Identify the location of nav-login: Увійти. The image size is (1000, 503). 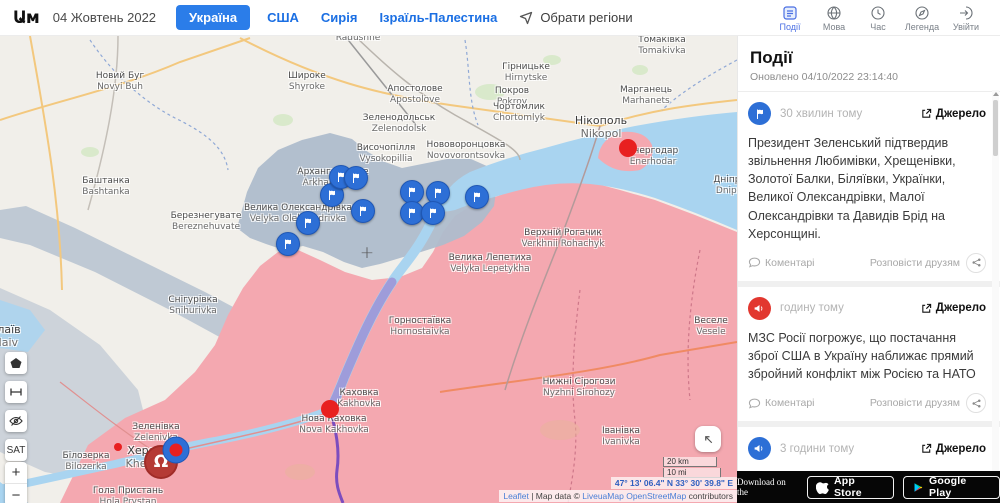
(966, 18).